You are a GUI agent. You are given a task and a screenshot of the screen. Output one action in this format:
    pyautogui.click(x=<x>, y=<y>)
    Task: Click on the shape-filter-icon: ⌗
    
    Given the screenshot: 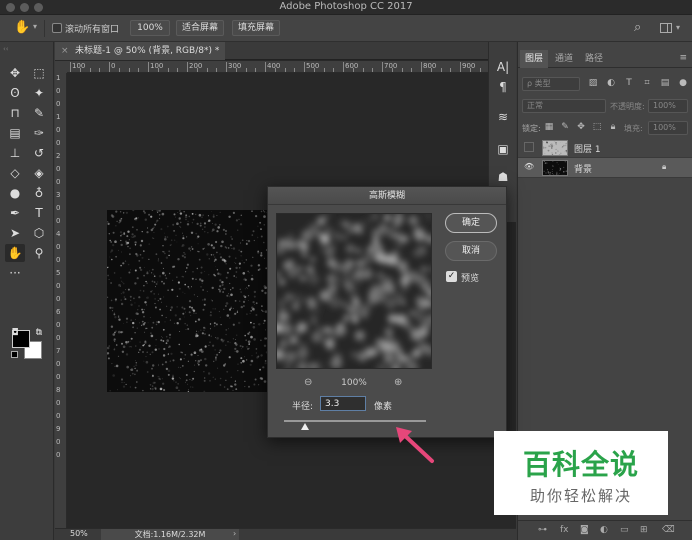 What is the action you would take?
    pyautogui.click(x=647, y=83)
    